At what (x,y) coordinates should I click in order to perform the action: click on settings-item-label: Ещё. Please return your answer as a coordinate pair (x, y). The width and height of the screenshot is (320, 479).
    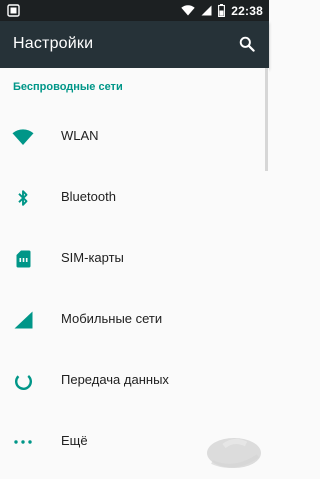
    Looking at the image, I should click on (74, 440).